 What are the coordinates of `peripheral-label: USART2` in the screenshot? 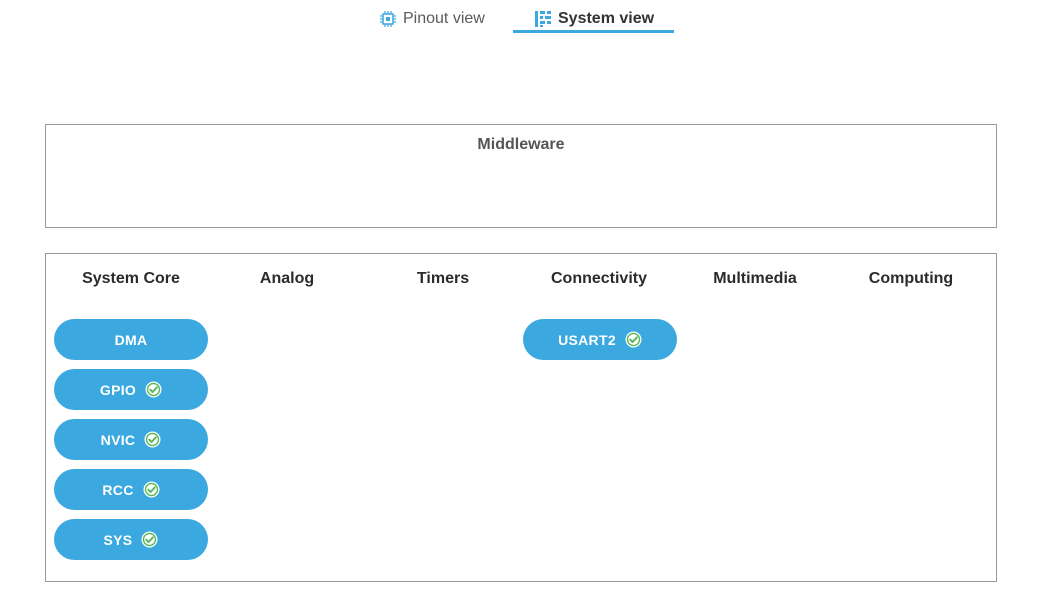 It's located at (587, 339).